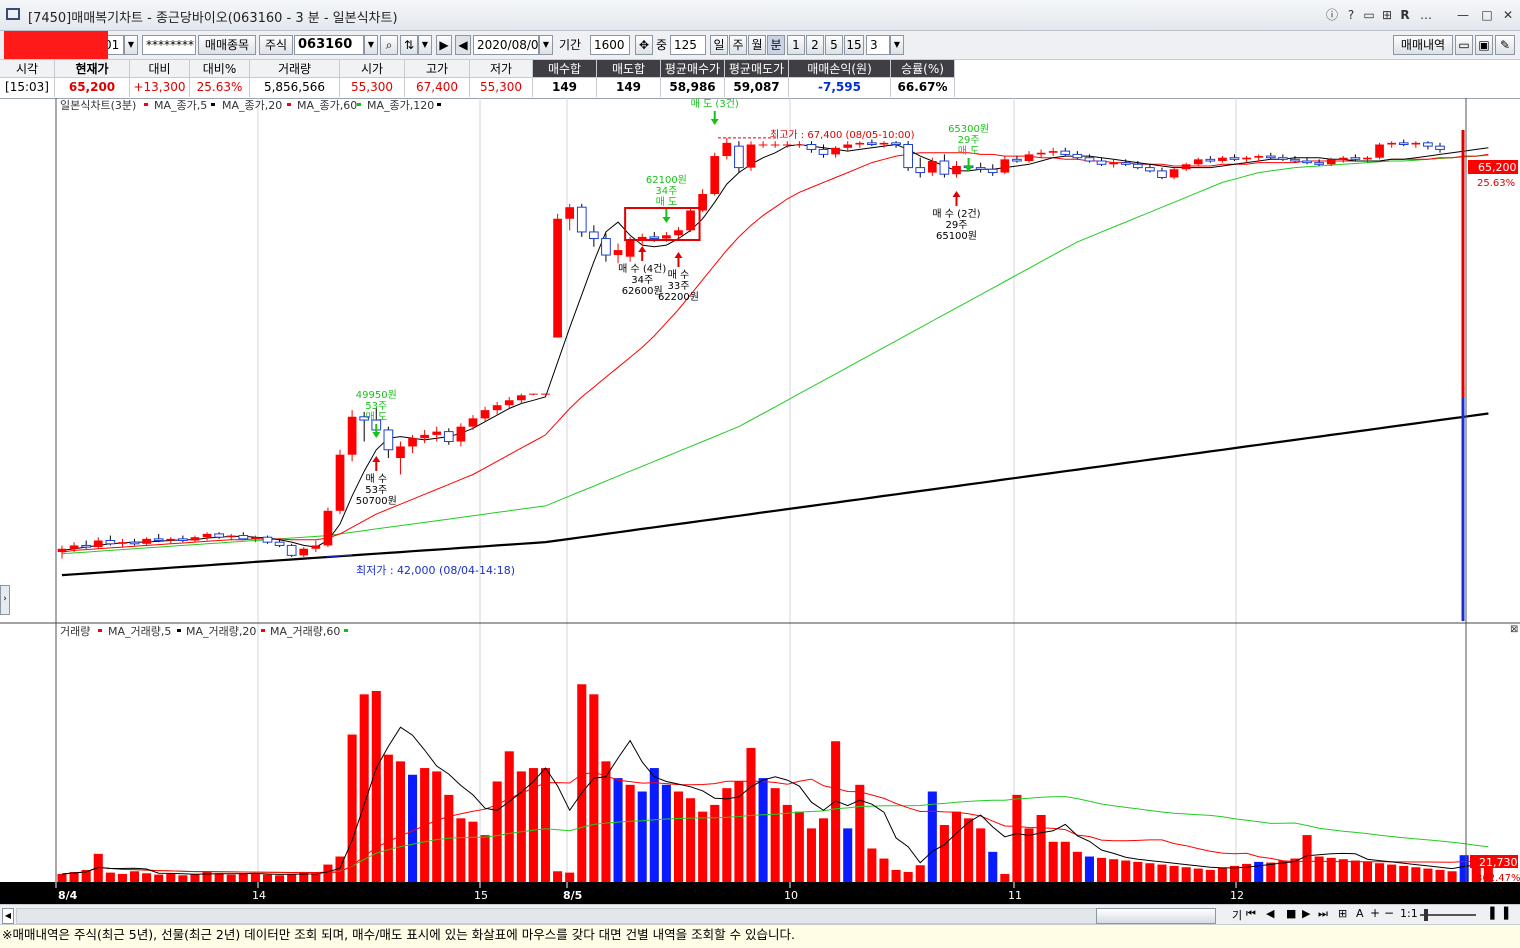 The width and height of the screenshot is (1520, 948). I want to click on stock-code-dropdown-icon: ▼, so click(371, 45).